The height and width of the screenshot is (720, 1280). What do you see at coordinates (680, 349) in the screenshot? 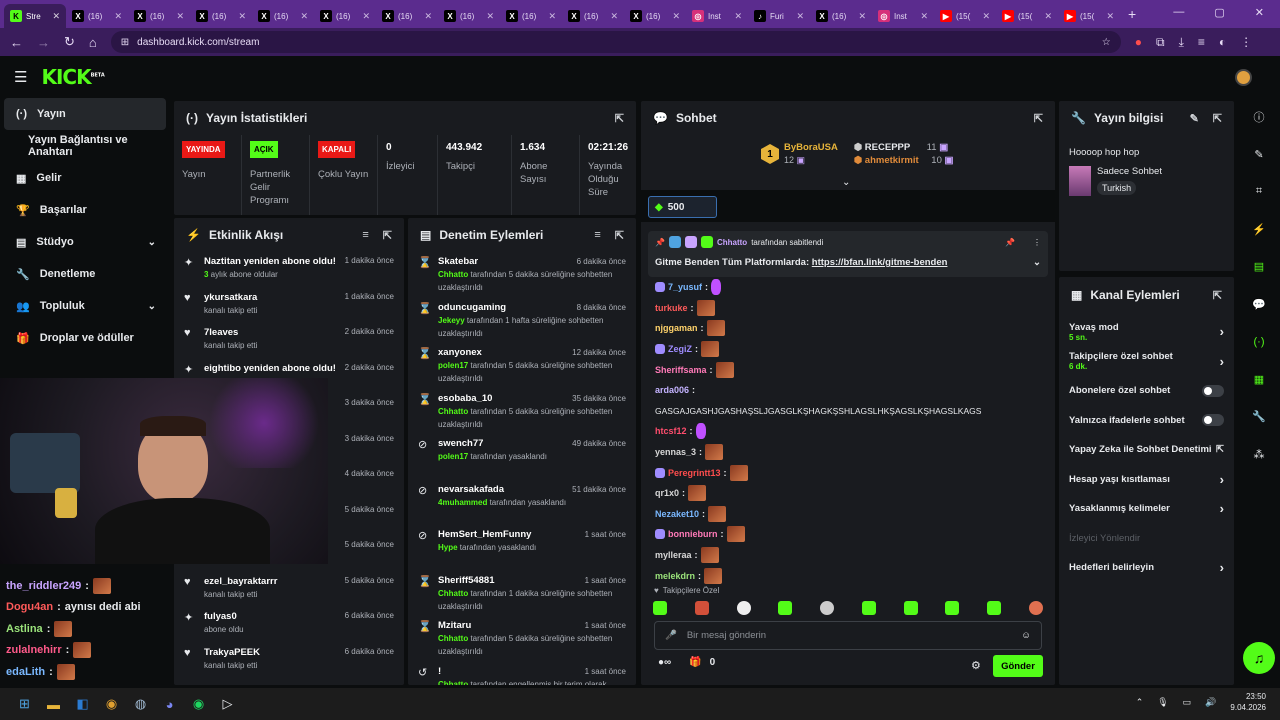
I see `chat-username: ZegiZ` at bounding box center [680, 349].